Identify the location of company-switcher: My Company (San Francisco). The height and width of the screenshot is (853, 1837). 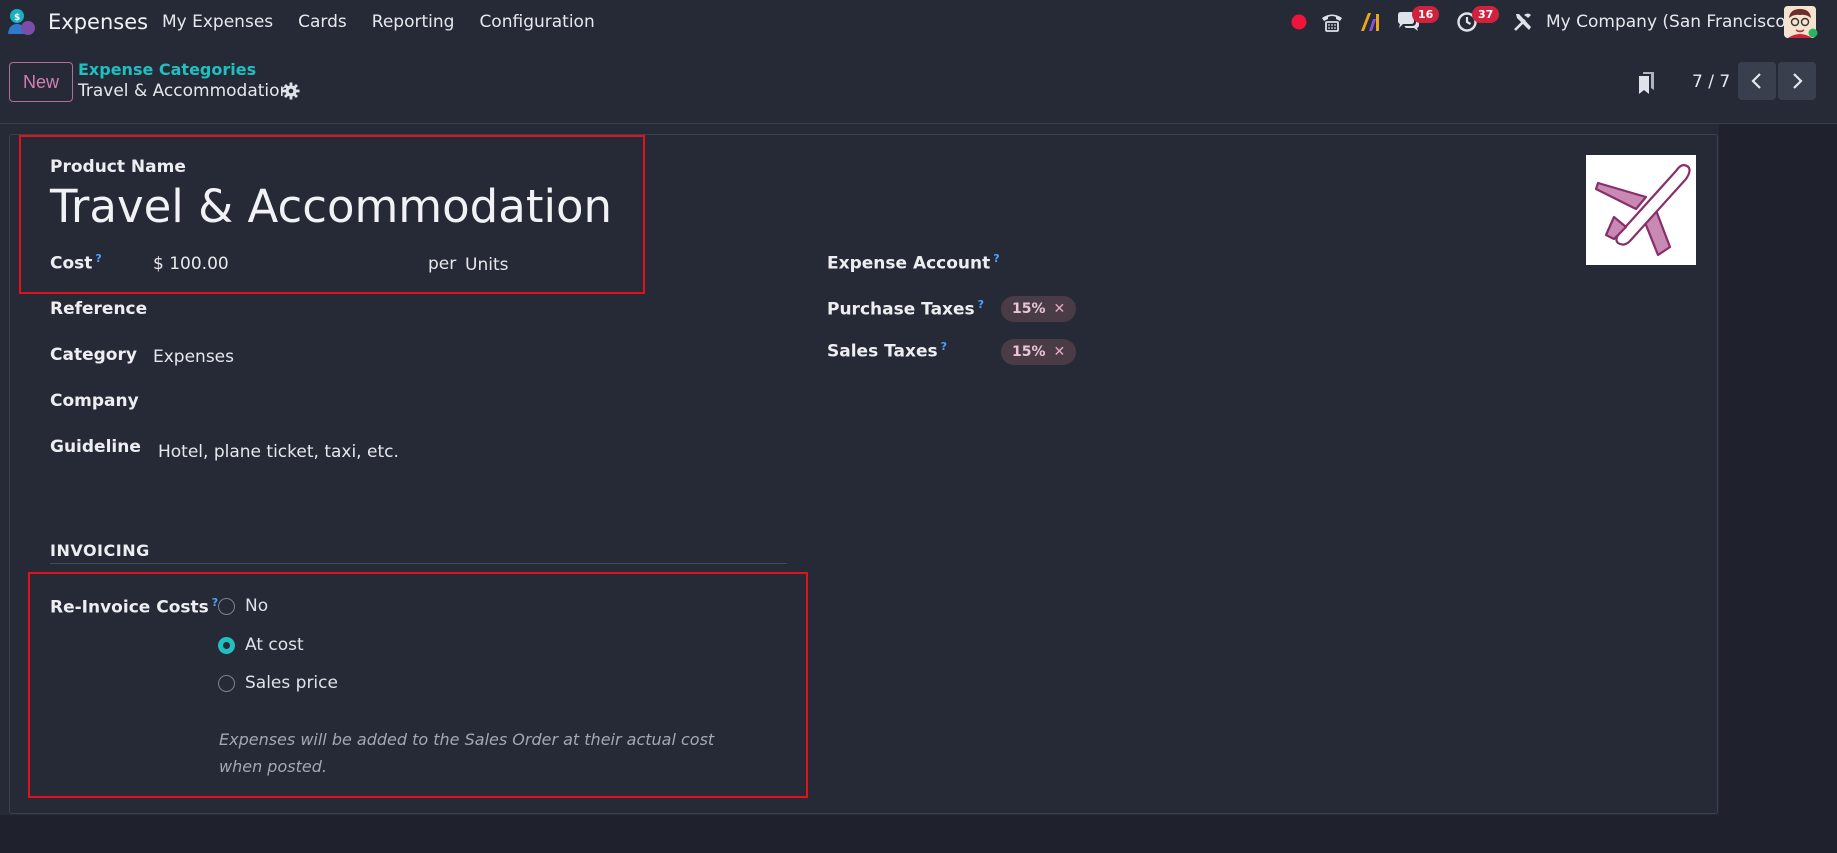
(1669, 22).